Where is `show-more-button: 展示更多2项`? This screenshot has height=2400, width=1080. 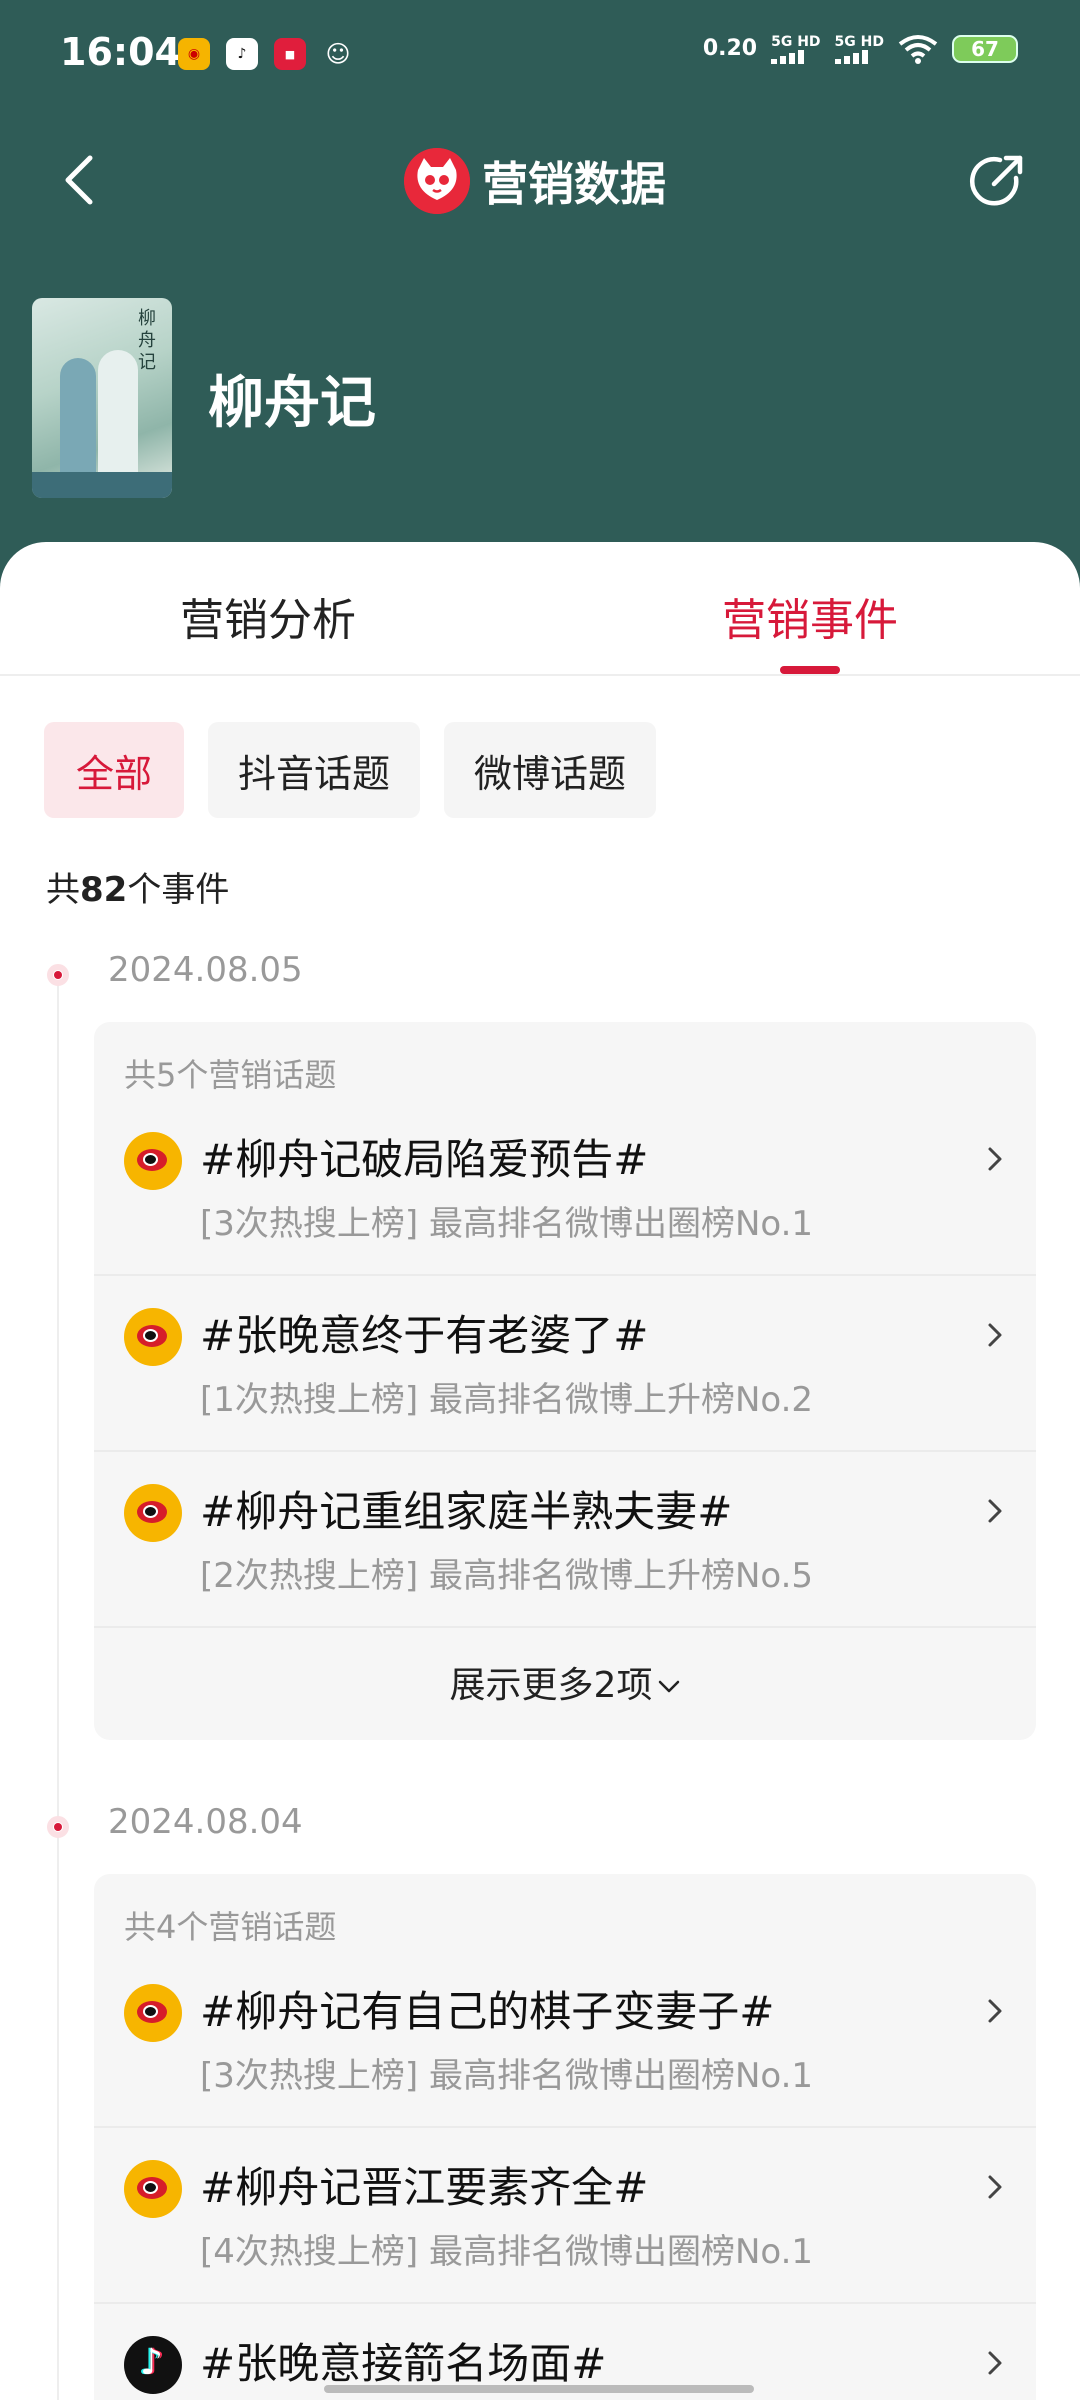
show-more-button: 展示更多2项 is located at coordinates (565, 1682).